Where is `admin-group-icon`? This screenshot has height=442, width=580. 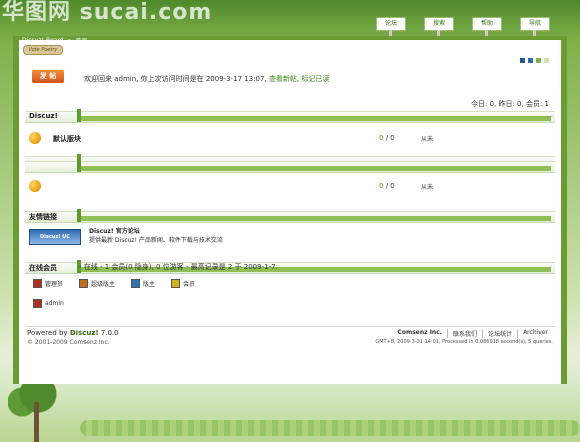 admin-group-icon is located at coordinates (37, 283).